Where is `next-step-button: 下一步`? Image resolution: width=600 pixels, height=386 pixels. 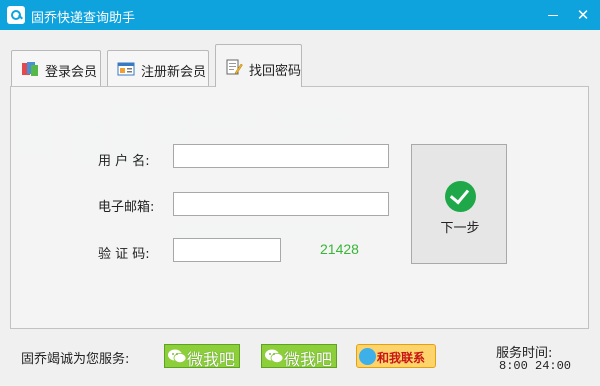 next-step-button: 下一步 is located at coordinates (459, 204).